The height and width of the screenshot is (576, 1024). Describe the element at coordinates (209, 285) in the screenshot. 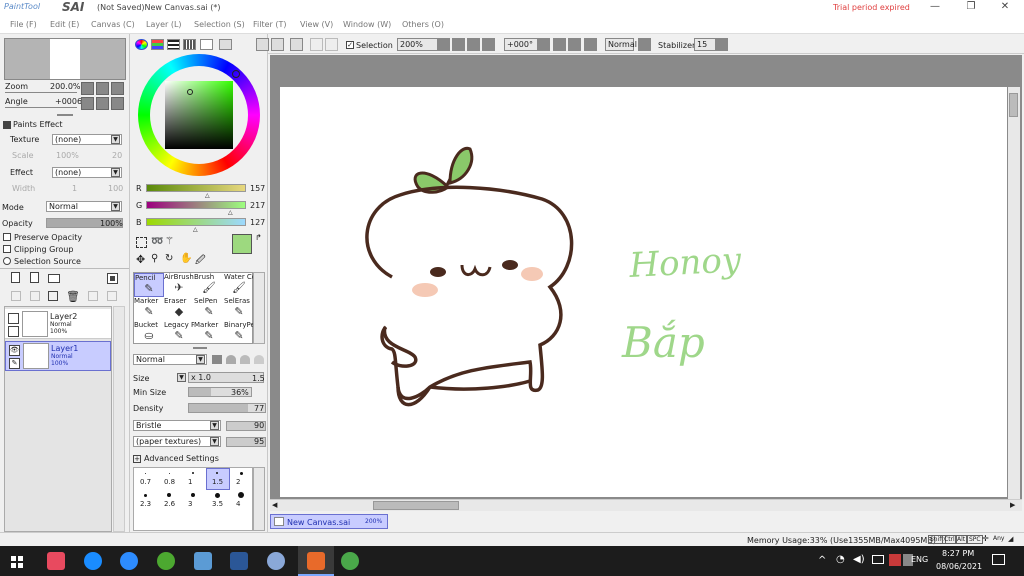

I see `tool-brush: Brush 🖌` at that location.